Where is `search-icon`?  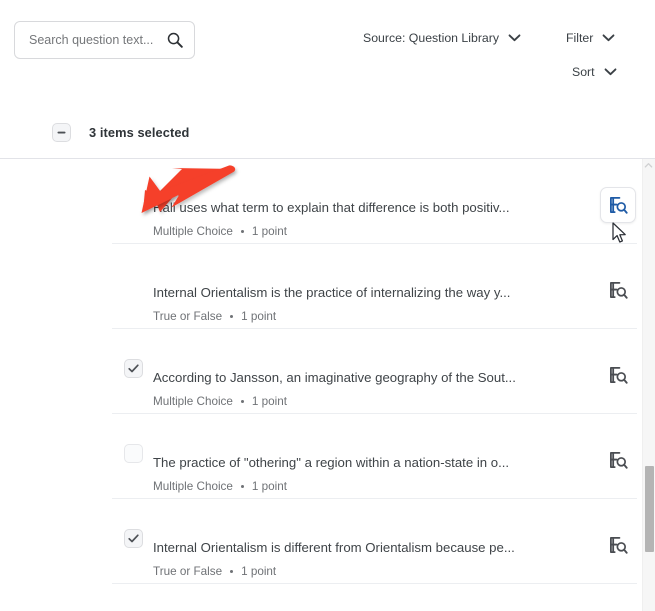
search-icon is located at coordinates (173, 40).